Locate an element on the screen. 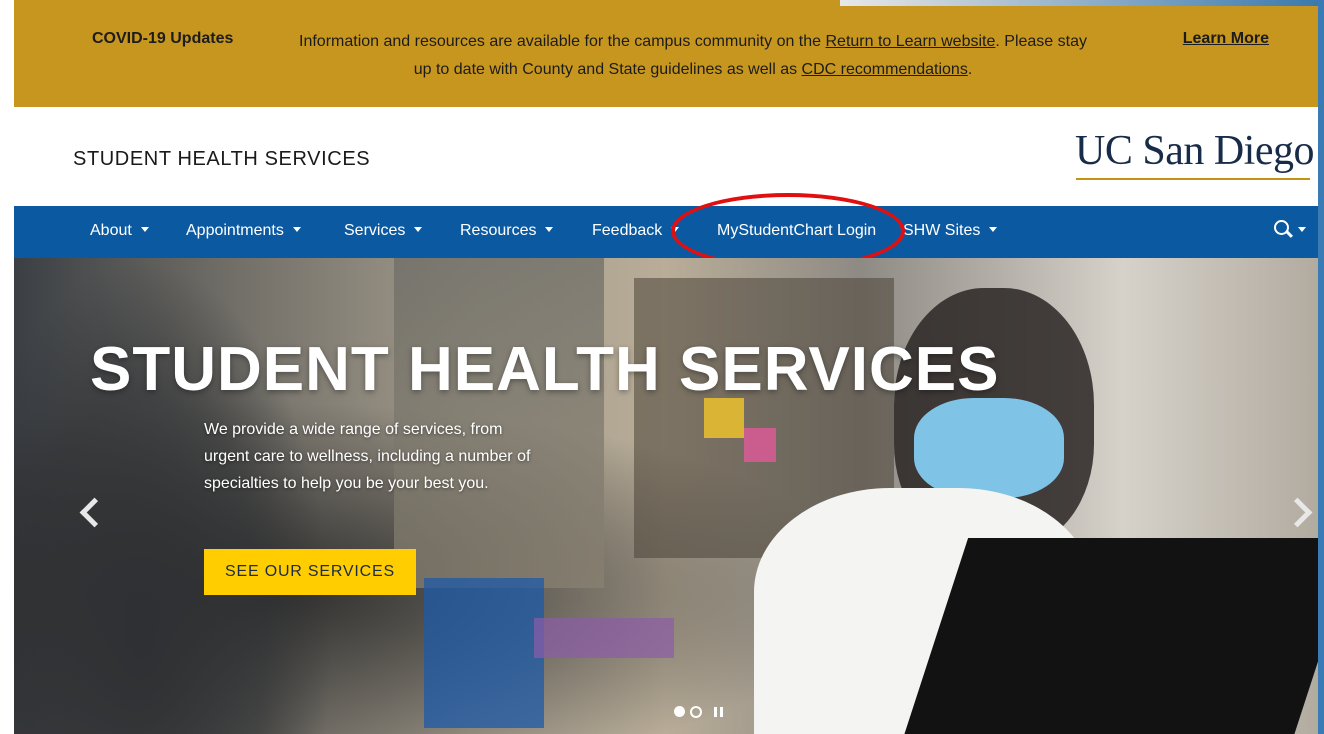  covid-banner-title: COVID-19 Updates is located at coordinates (163, 38).